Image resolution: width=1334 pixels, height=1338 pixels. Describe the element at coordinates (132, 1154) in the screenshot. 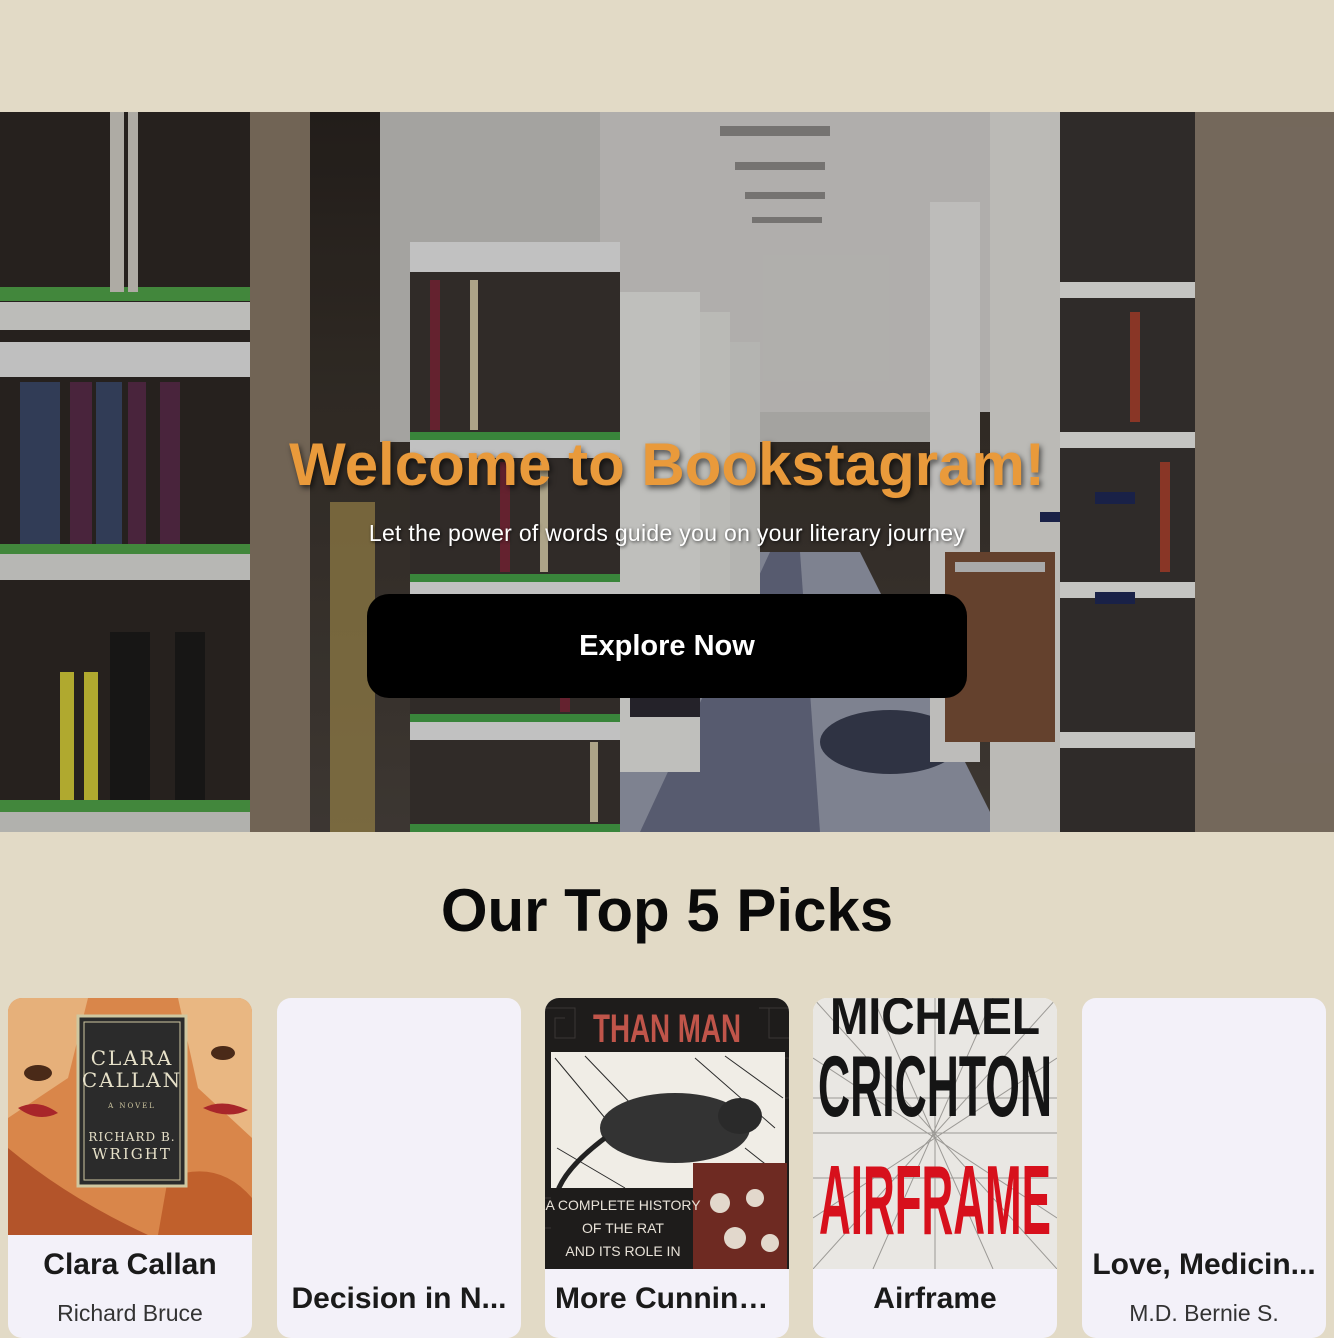

I see `cover-text: WRIGHT` at that location.